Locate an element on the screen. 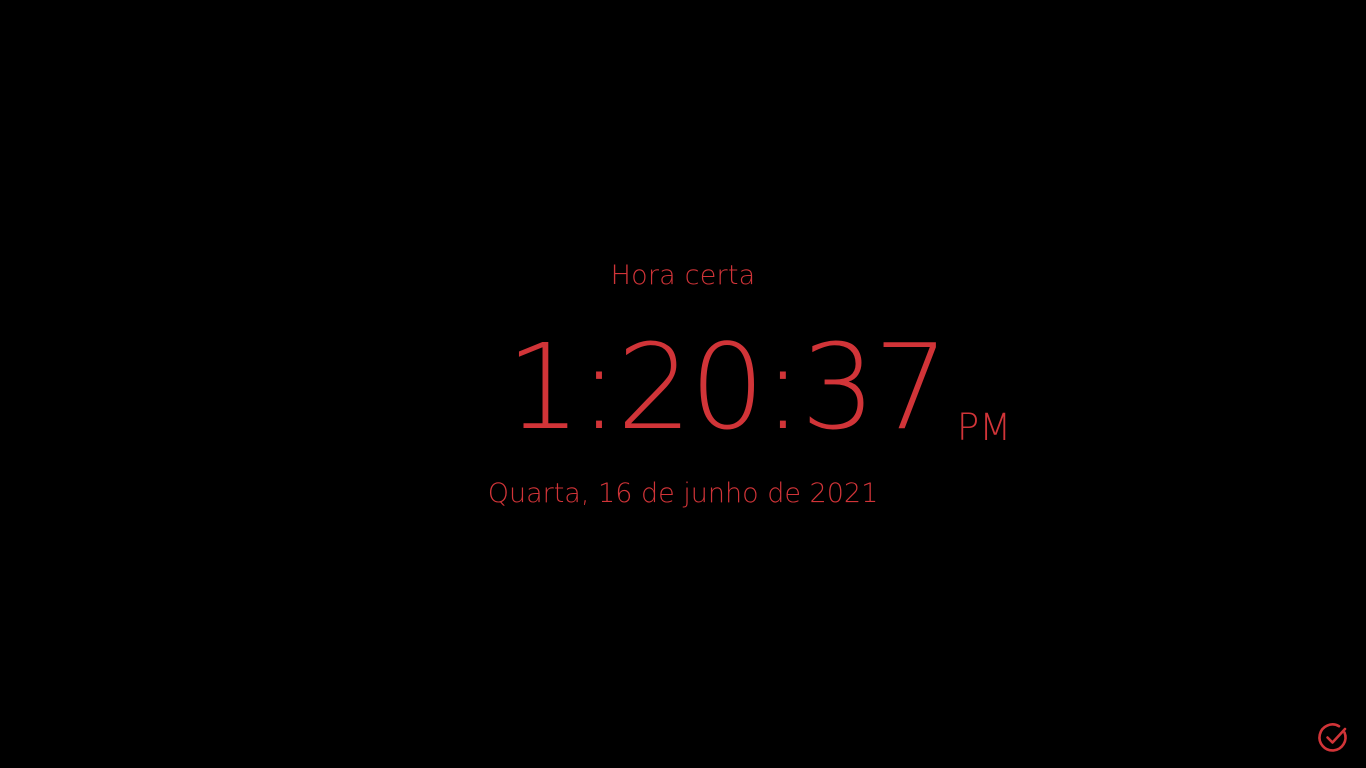 The image size is (1366, 768). date-row: Quarta, 16 de junho de 2021 is located at coordinates (683, 494).